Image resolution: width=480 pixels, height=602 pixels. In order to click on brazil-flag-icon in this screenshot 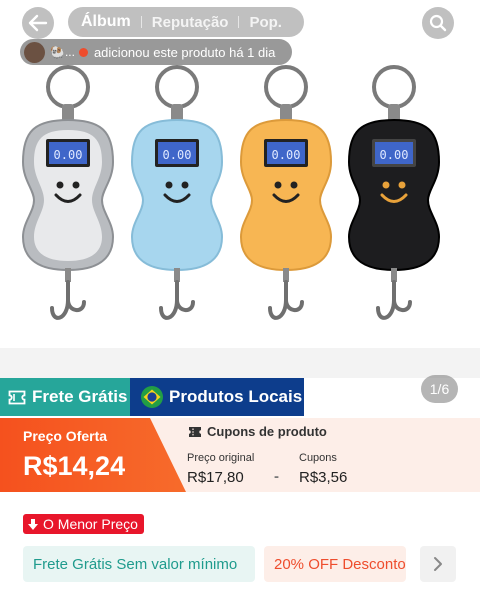, I will do `click(152, 397)`.